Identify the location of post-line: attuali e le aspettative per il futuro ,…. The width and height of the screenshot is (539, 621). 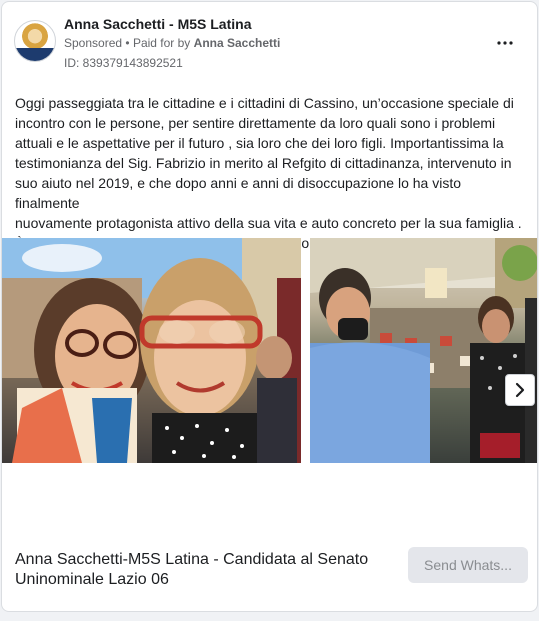
(259, 143).